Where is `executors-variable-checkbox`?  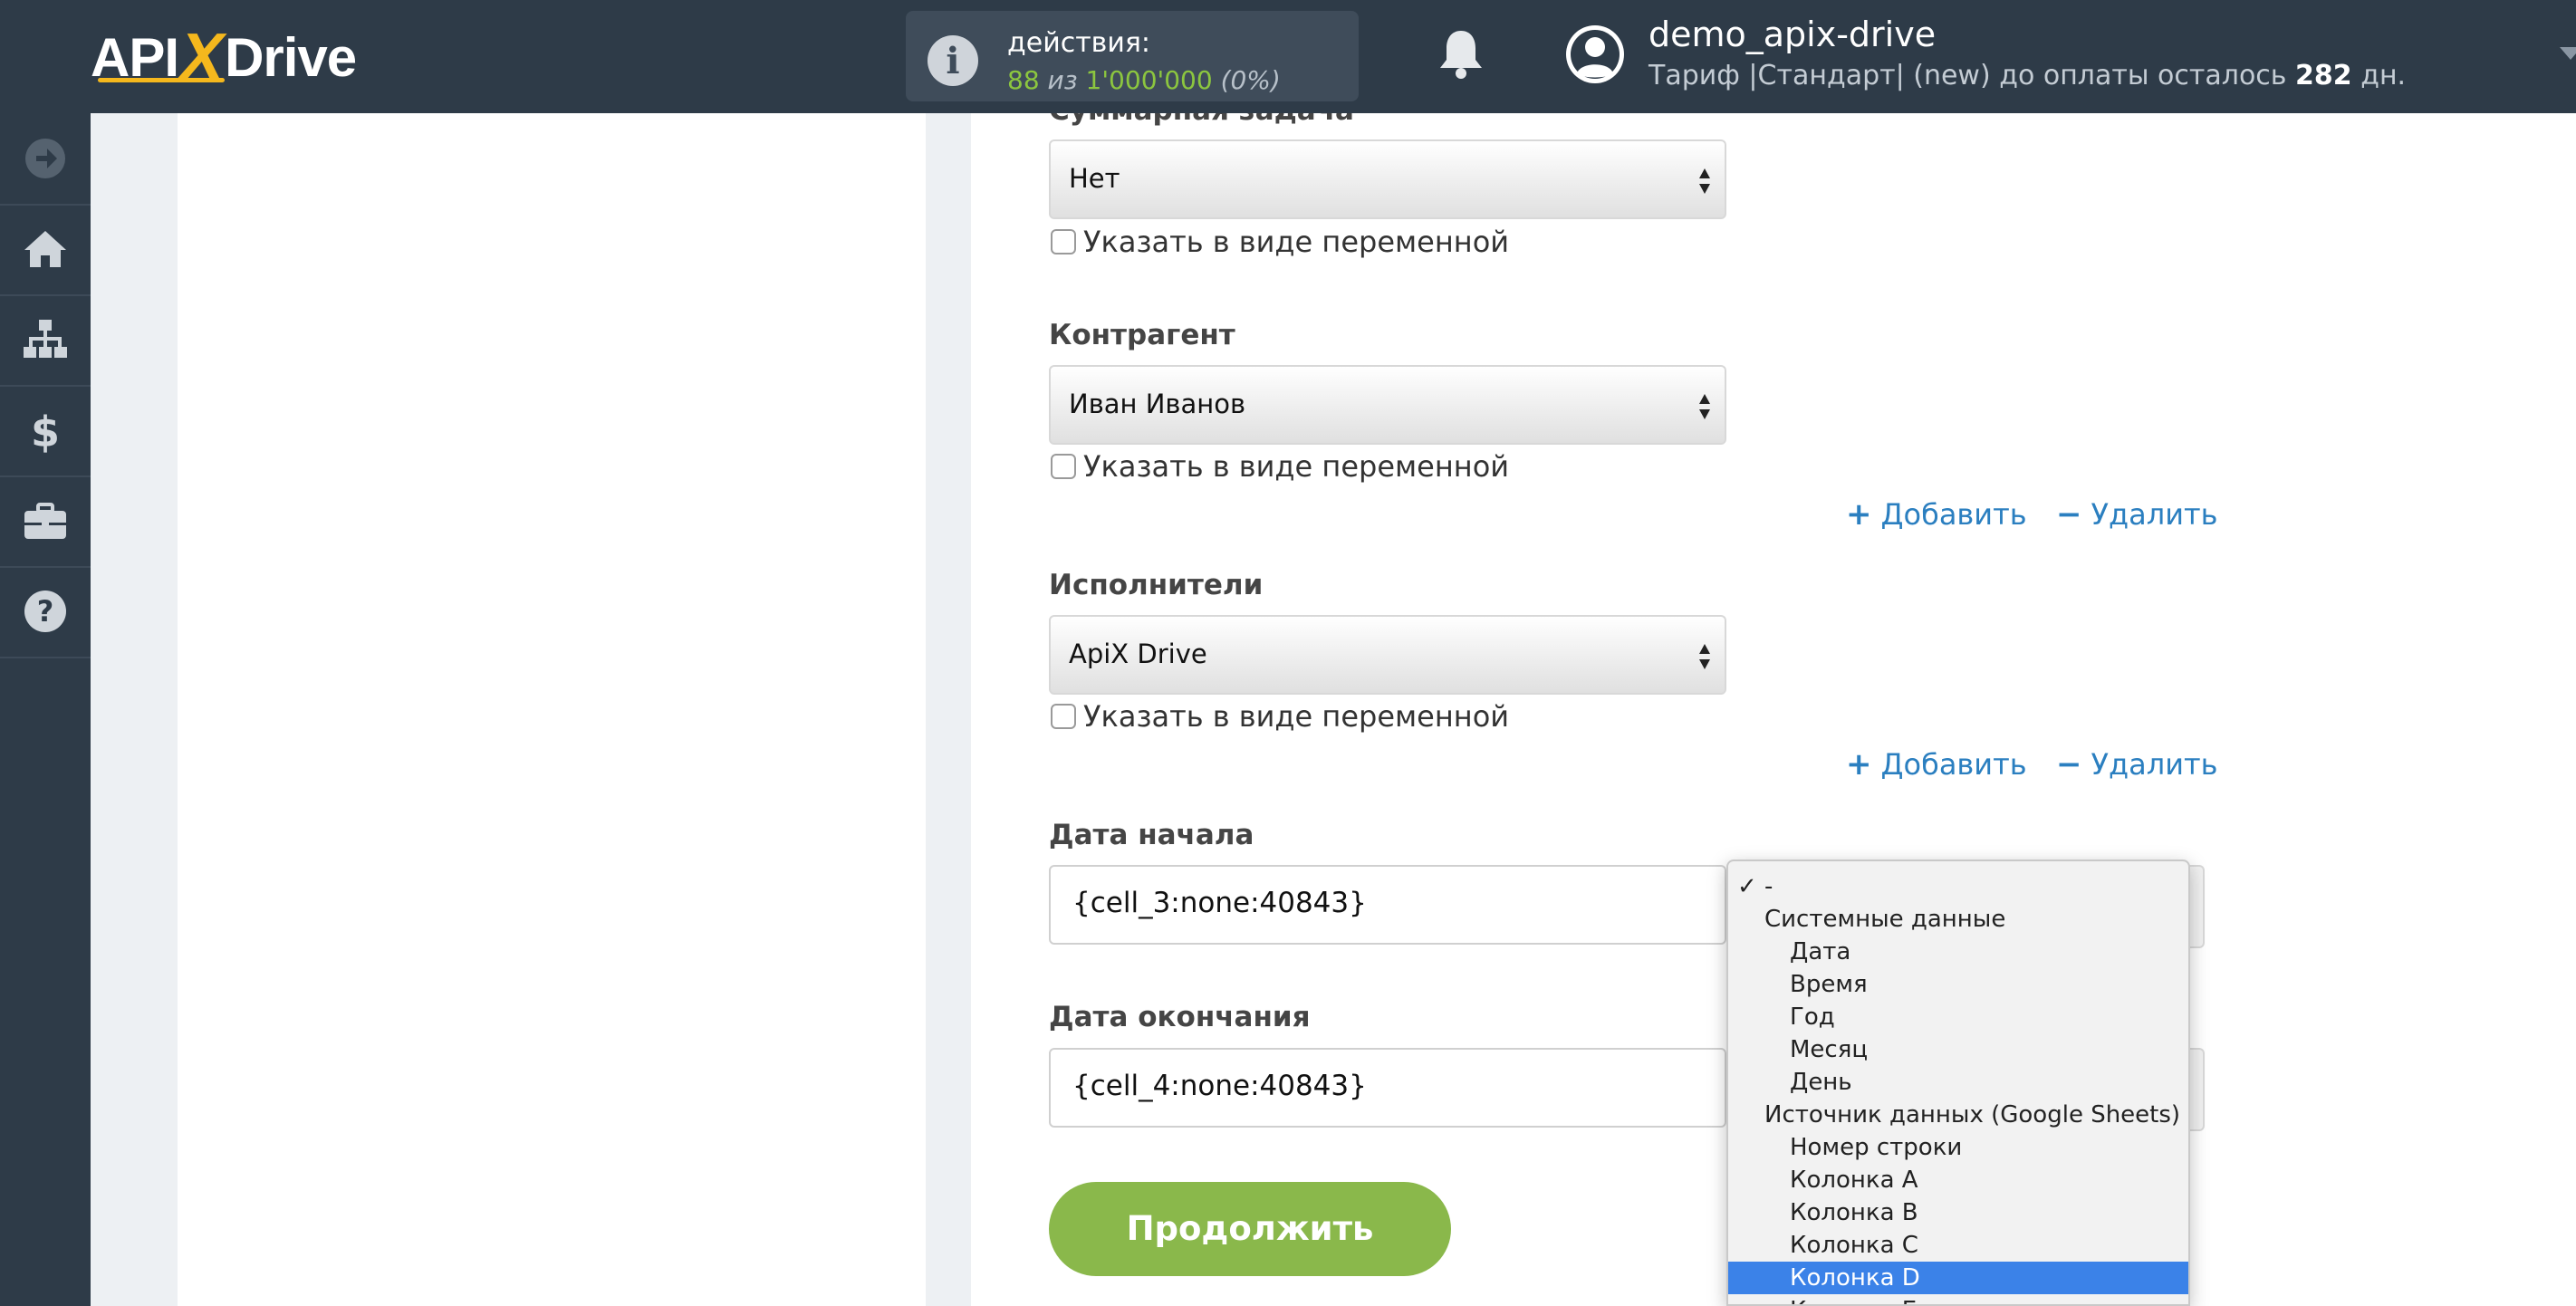
executors-variable-checkbox is located at coordinates (1063, 716).